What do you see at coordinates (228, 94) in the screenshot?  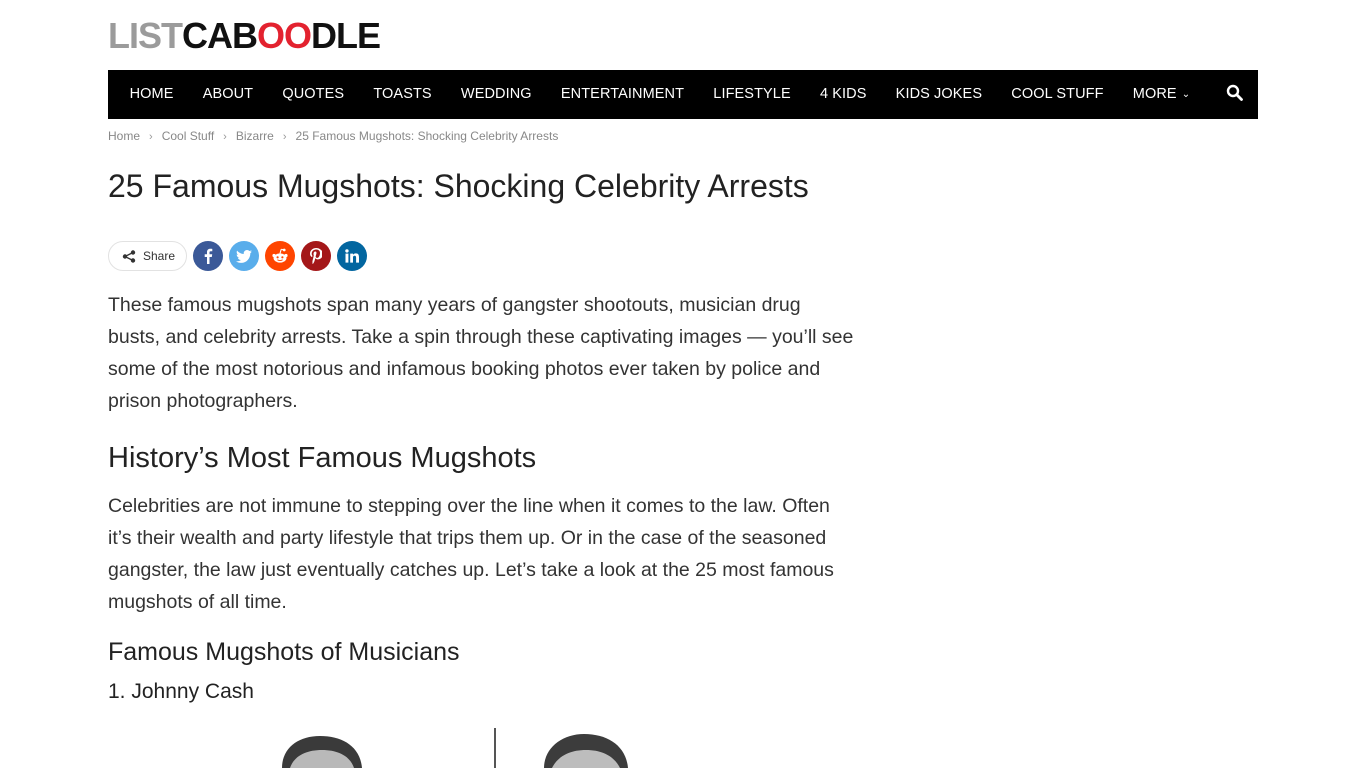 I see `nav-about: ABOUT` at bounding box center [228, 94].